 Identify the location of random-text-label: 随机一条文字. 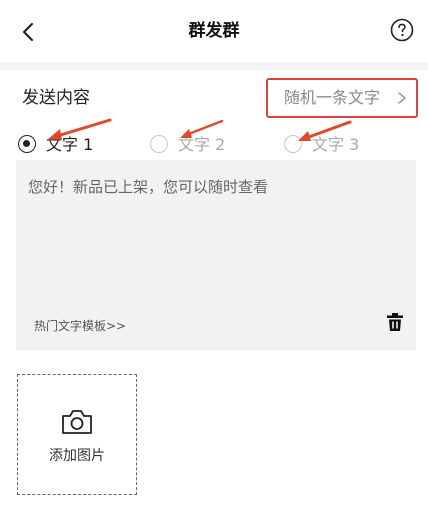
(332, 97).